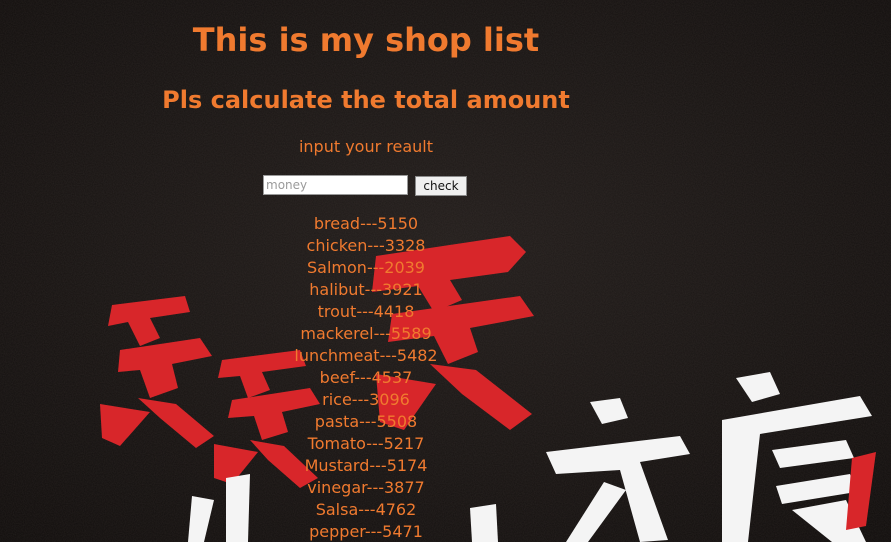  What do you see at coordinates (366, 531) in the screenshot?
I see `list-item: pepper---5471` at bounding box center [366, 531].